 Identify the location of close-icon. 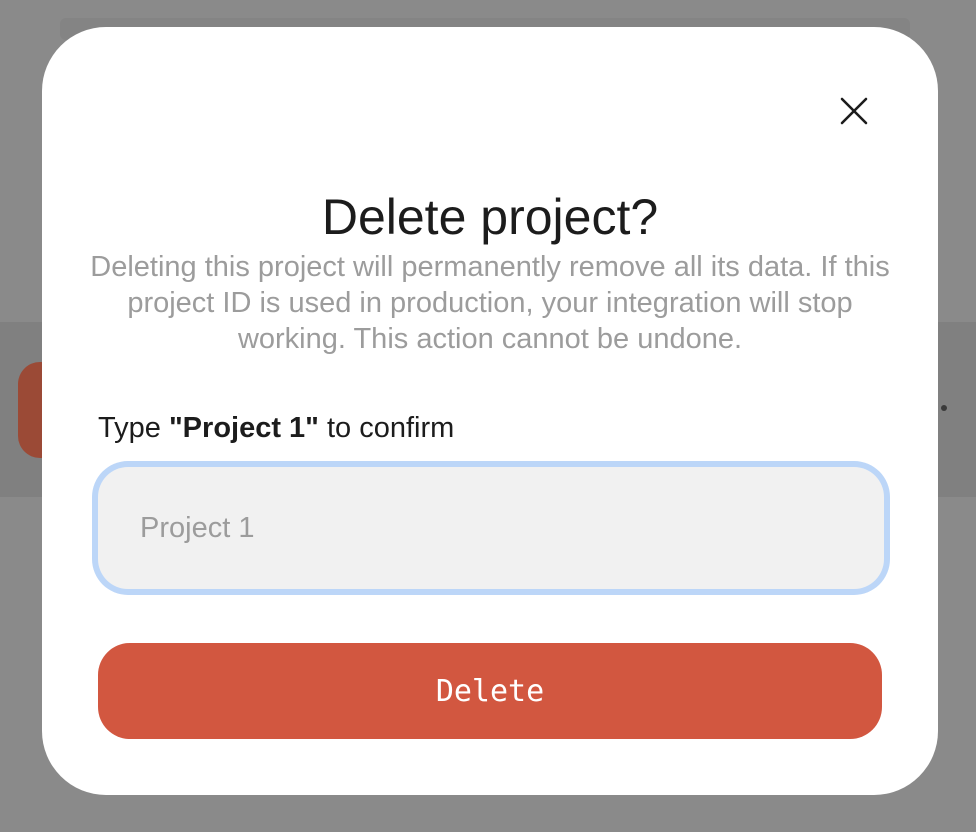
(854, 111).